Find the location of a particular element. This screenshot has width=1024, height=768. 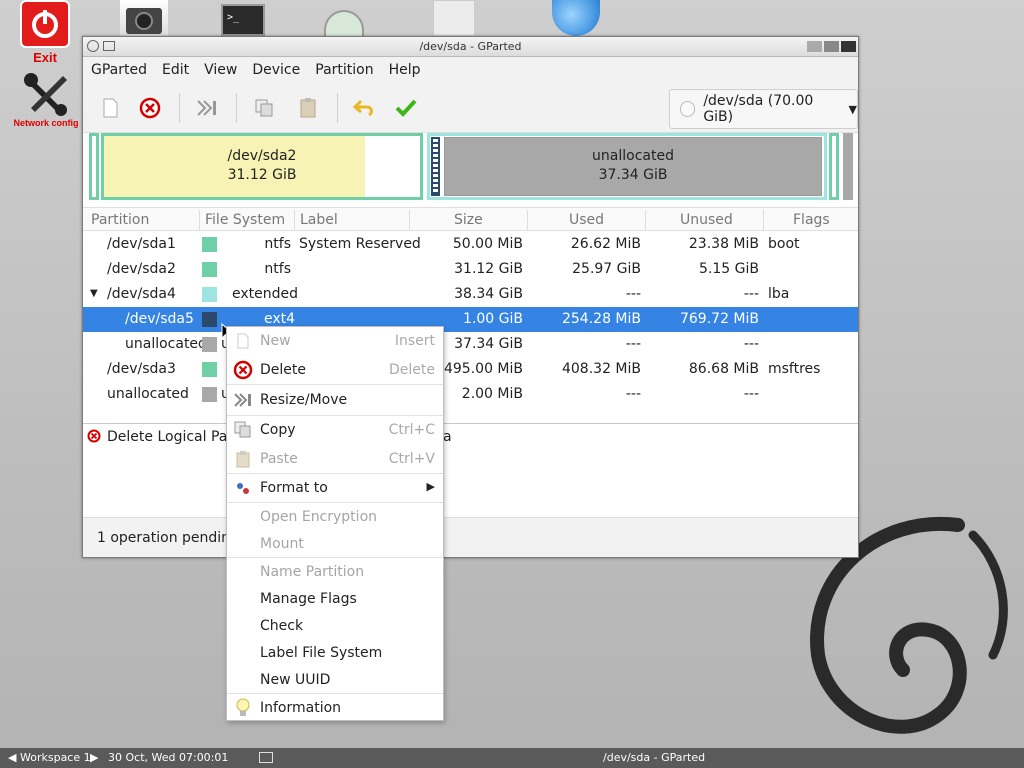

diskmap-sda2-size: 31.12 GiB is located at coordinates (262, 175).